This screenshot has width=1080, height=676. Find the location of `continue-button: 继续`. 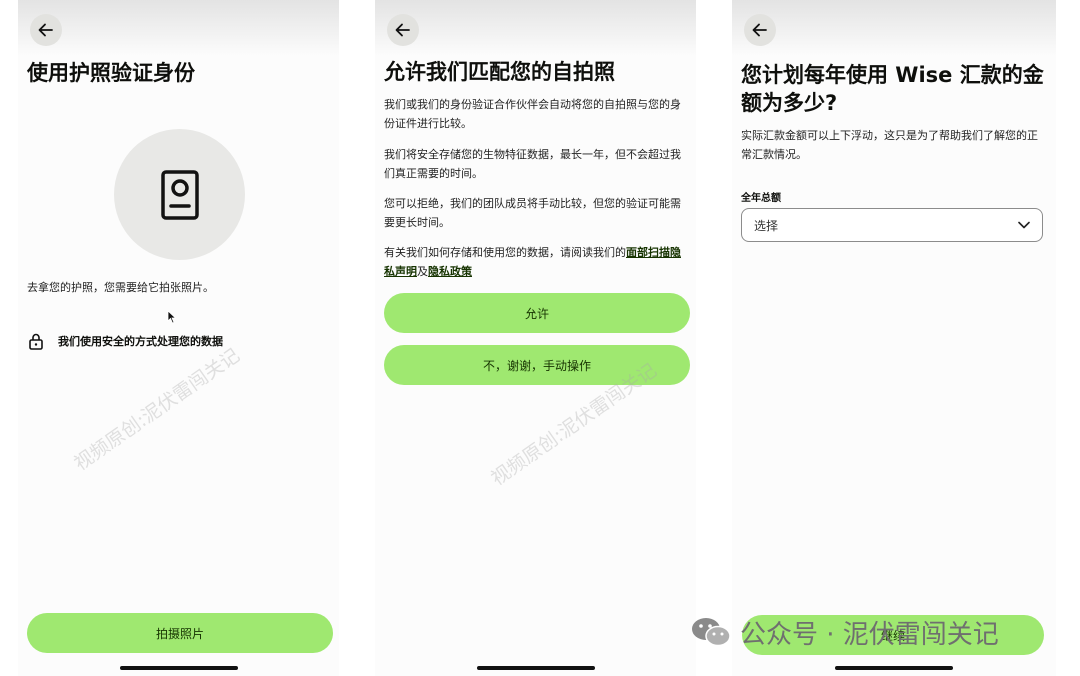

continue-button: 继续 is located at coordinates (893, 635).